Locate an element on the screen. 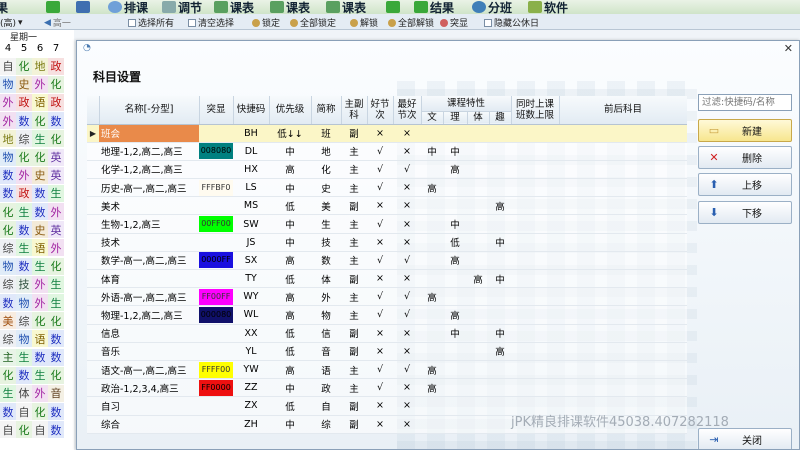 This screenshot has height=450, width=800. subject-name: 生物-1,2,高三 is located at coordinates (149, 224).